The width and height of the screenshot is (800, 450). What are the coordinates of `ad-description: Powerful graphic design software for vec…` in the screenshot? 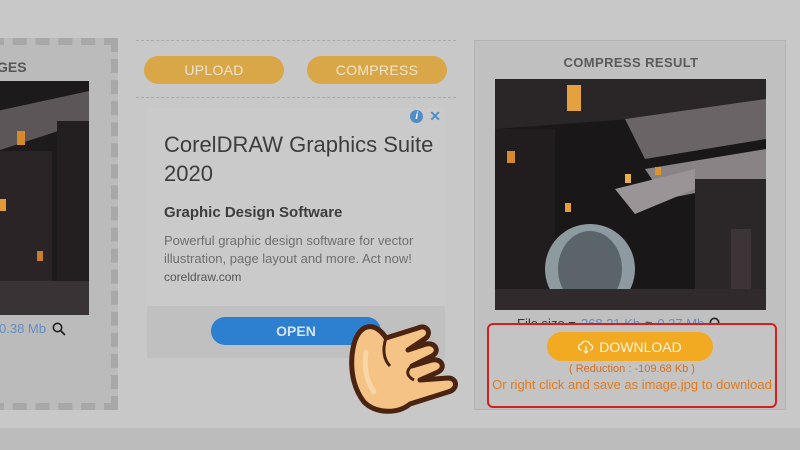 It's located at (289, 249).